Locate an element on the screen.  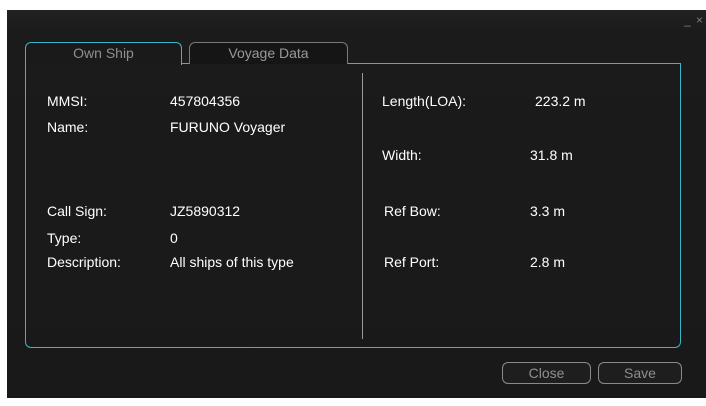
mmsi-value: 457804356 is located at coordinates (205, 101).